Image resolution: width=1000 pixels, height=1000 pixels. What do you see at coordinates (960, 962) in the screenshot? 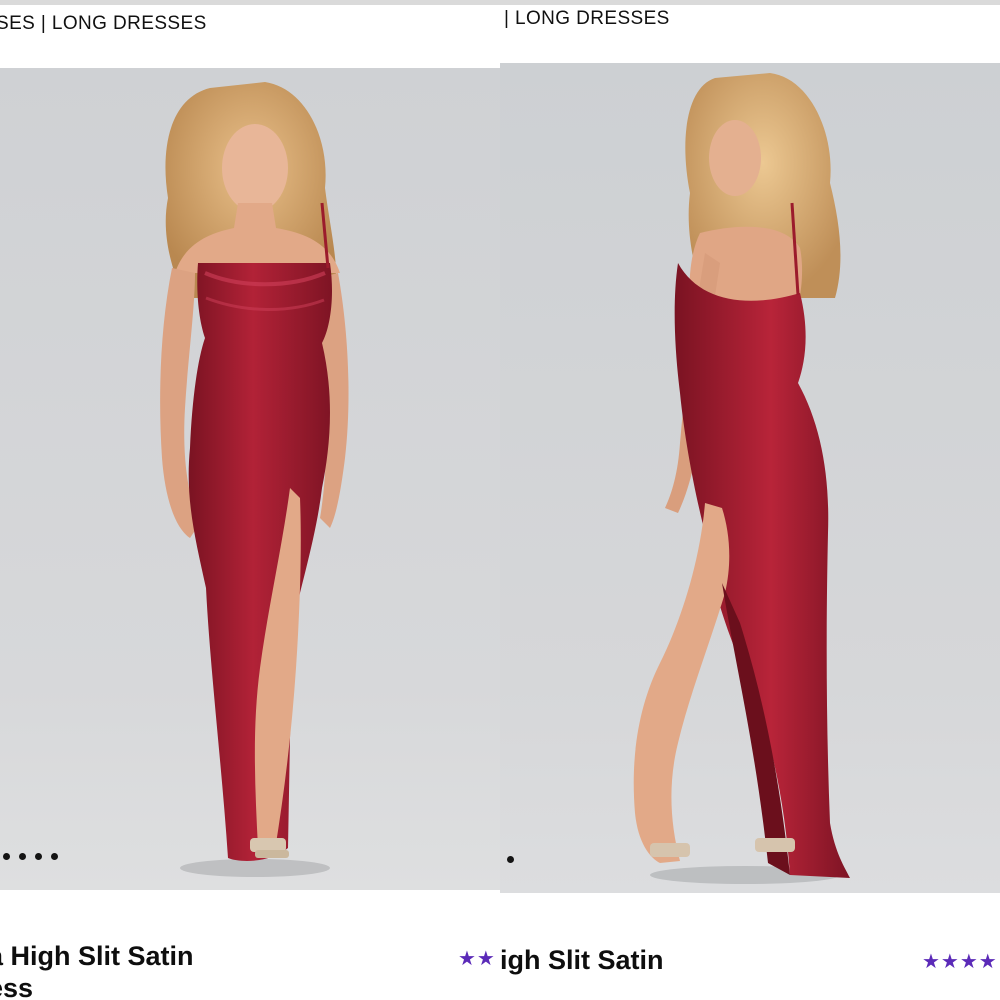
I see `rating-stars: ★★★★` at bounding box center [960, 962].